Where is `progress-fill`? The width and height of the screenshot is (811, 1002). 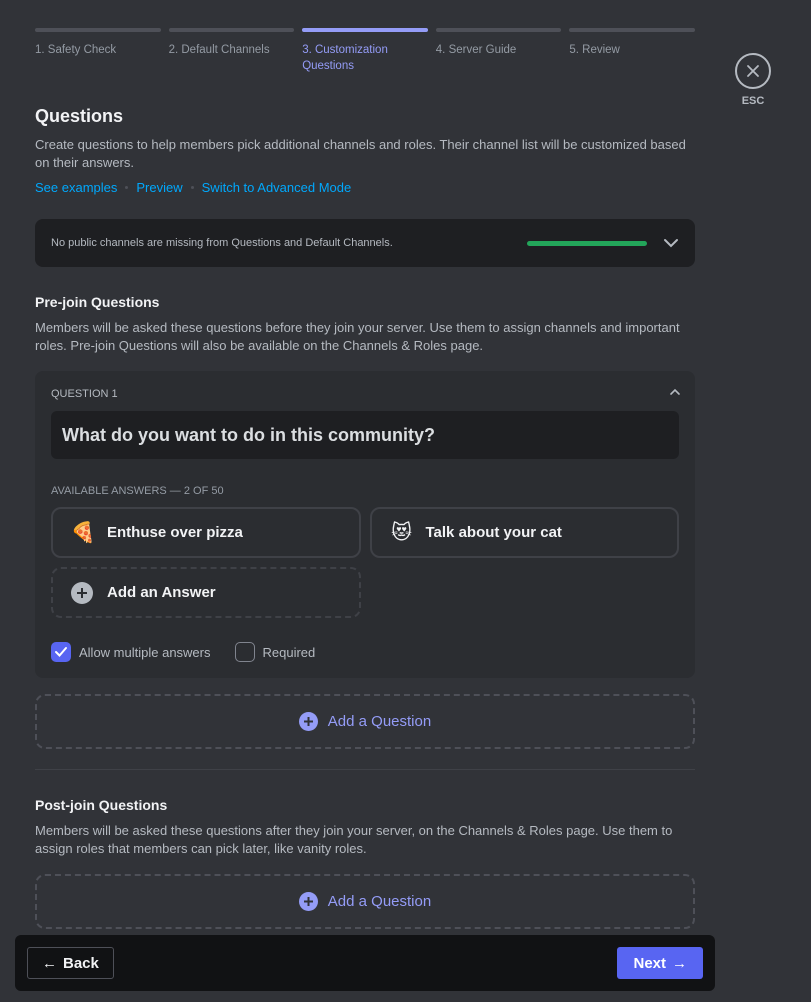
progress-fill is located at coordinates (587, 243).